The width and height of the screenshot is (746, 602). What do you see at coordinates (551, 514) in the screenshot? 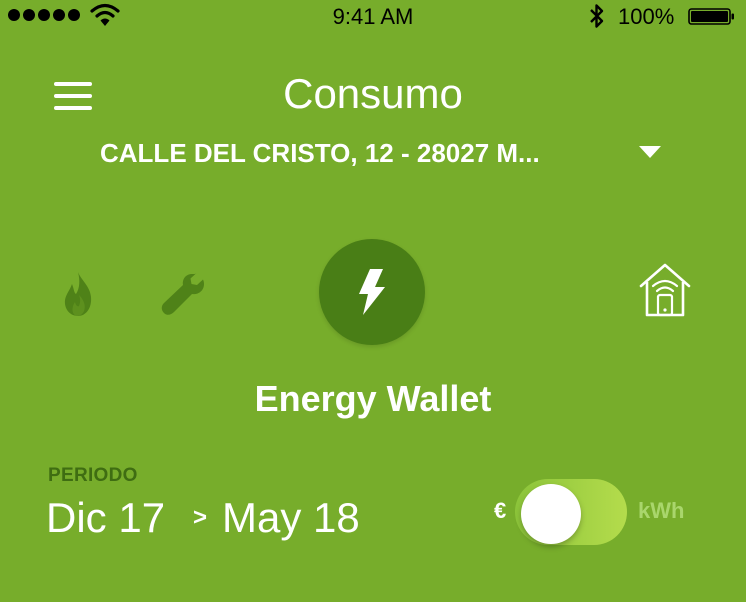
I see `toggle-knob` at bounding box center [551, 514].